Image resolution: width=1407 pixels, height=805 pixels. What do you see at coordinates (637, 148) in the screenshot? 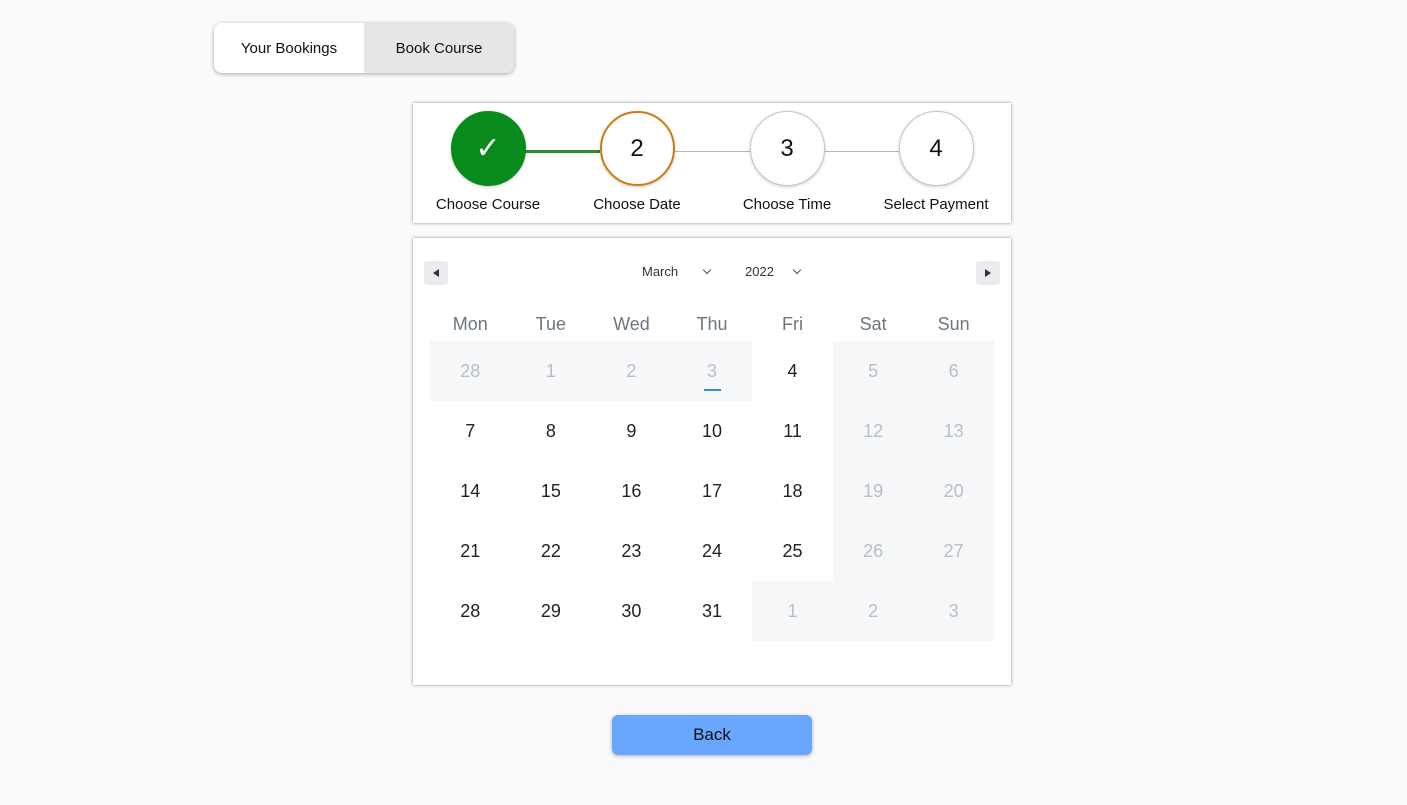
I see `step-number: 2` at bounding box center [637, 148].